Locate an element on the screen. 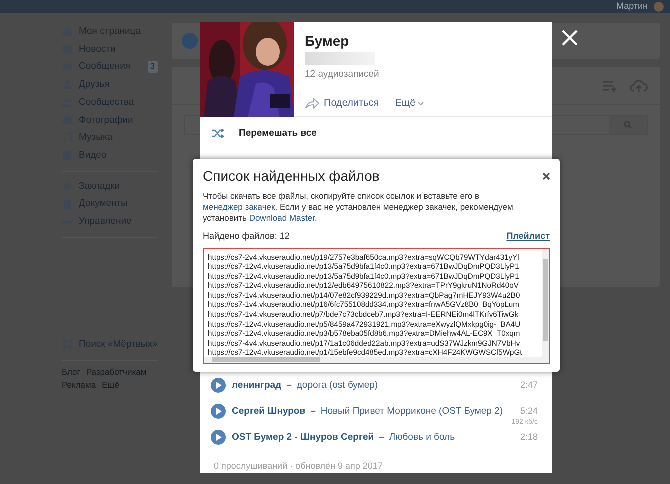  track-count: 12 аудиозаписей is located at coordinates (342, 75).